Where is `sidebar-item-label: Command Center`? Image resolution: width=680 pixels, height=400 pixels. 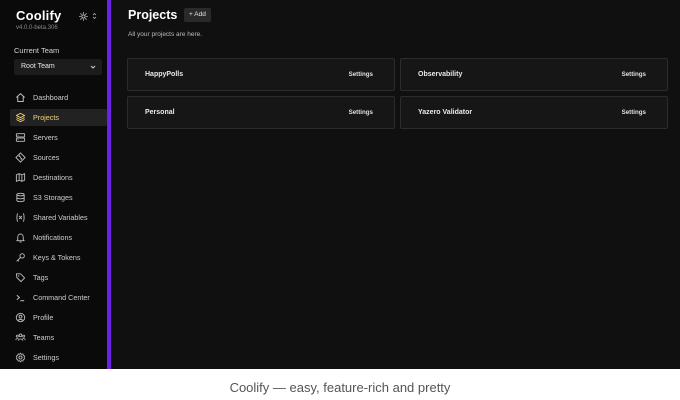
sidebar-item-label: Command Center is located at coordinates (61, 297).